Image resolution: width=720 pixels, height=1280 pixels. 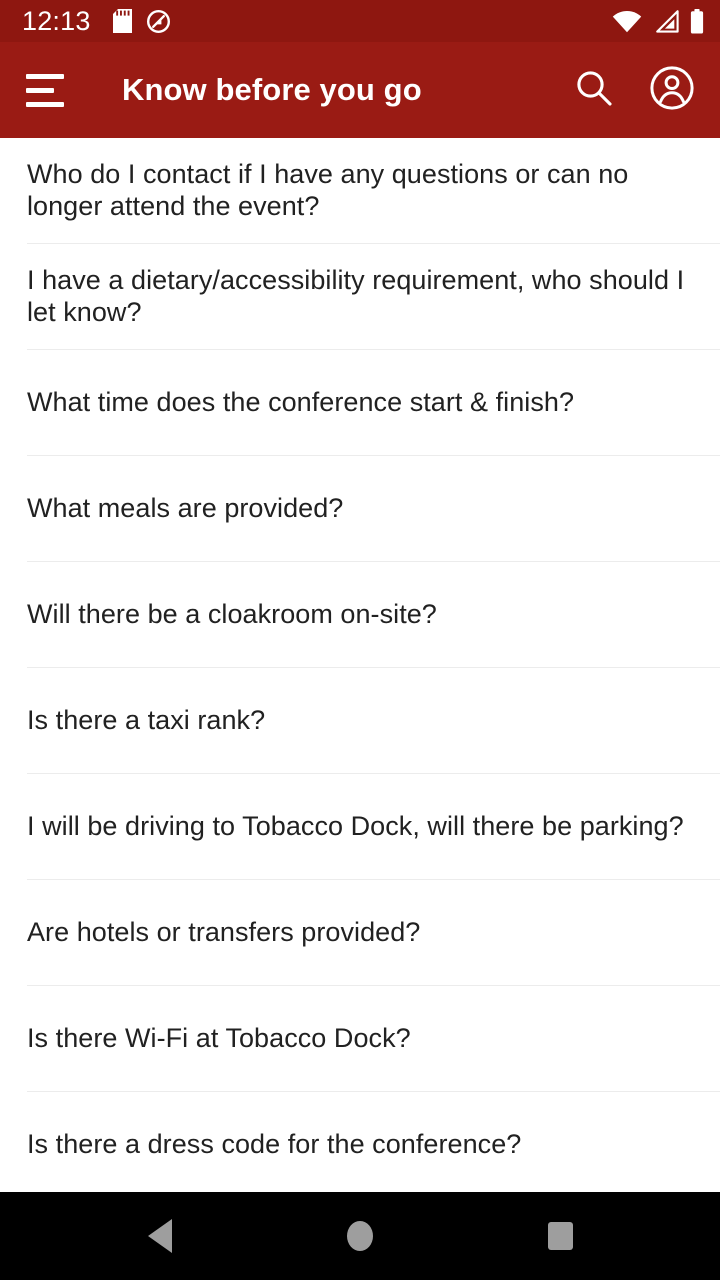 What do you see at coordinates (627, 21) in the screenshot?
I see `wifi-icon` at bounding box center [627, 21].